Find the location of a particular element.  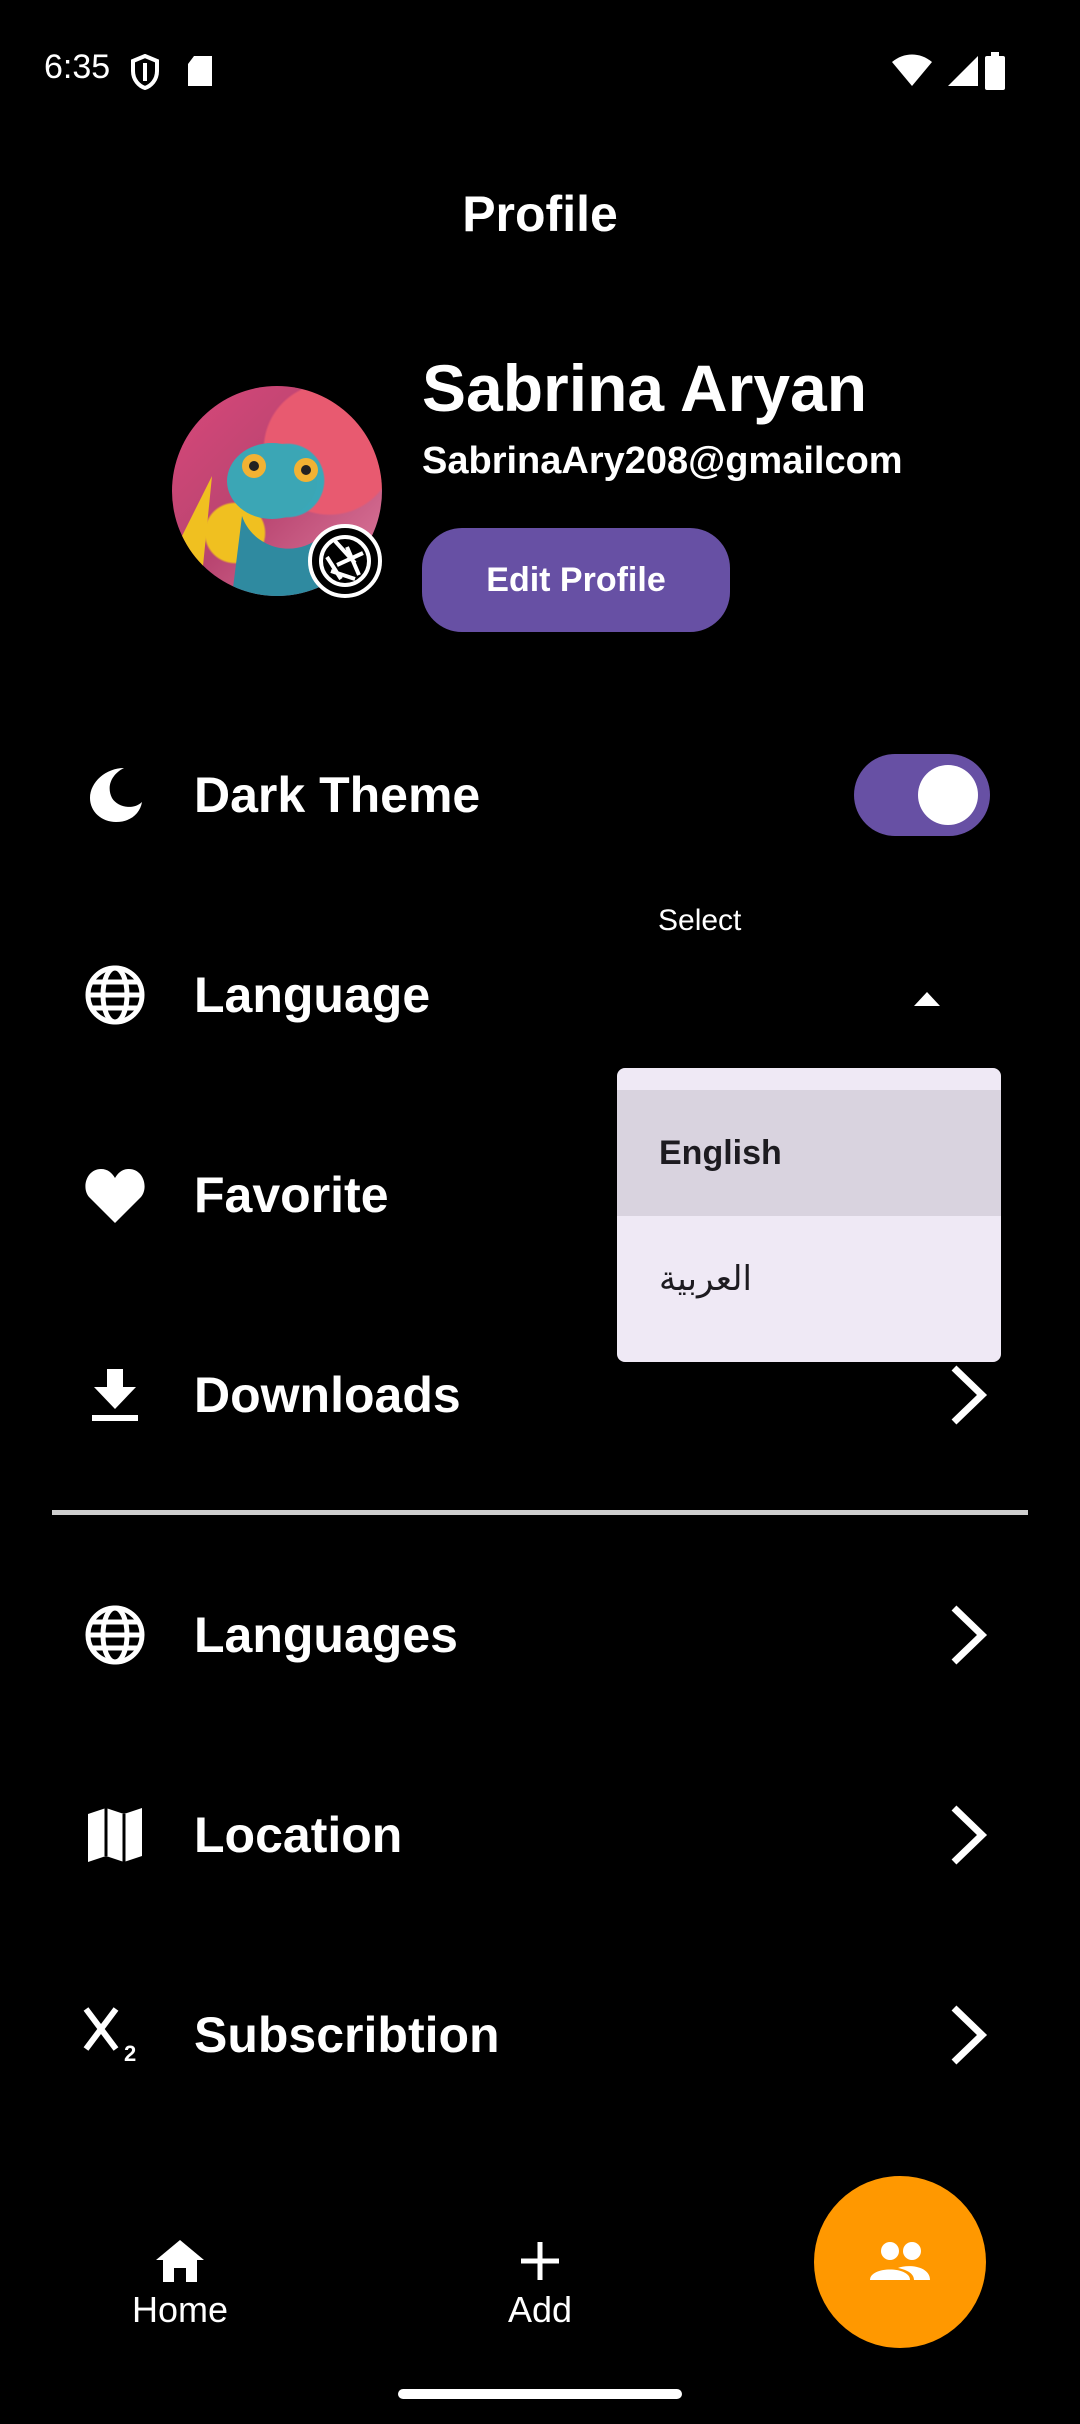

home-indicator is located at coordinates (540, 2394).